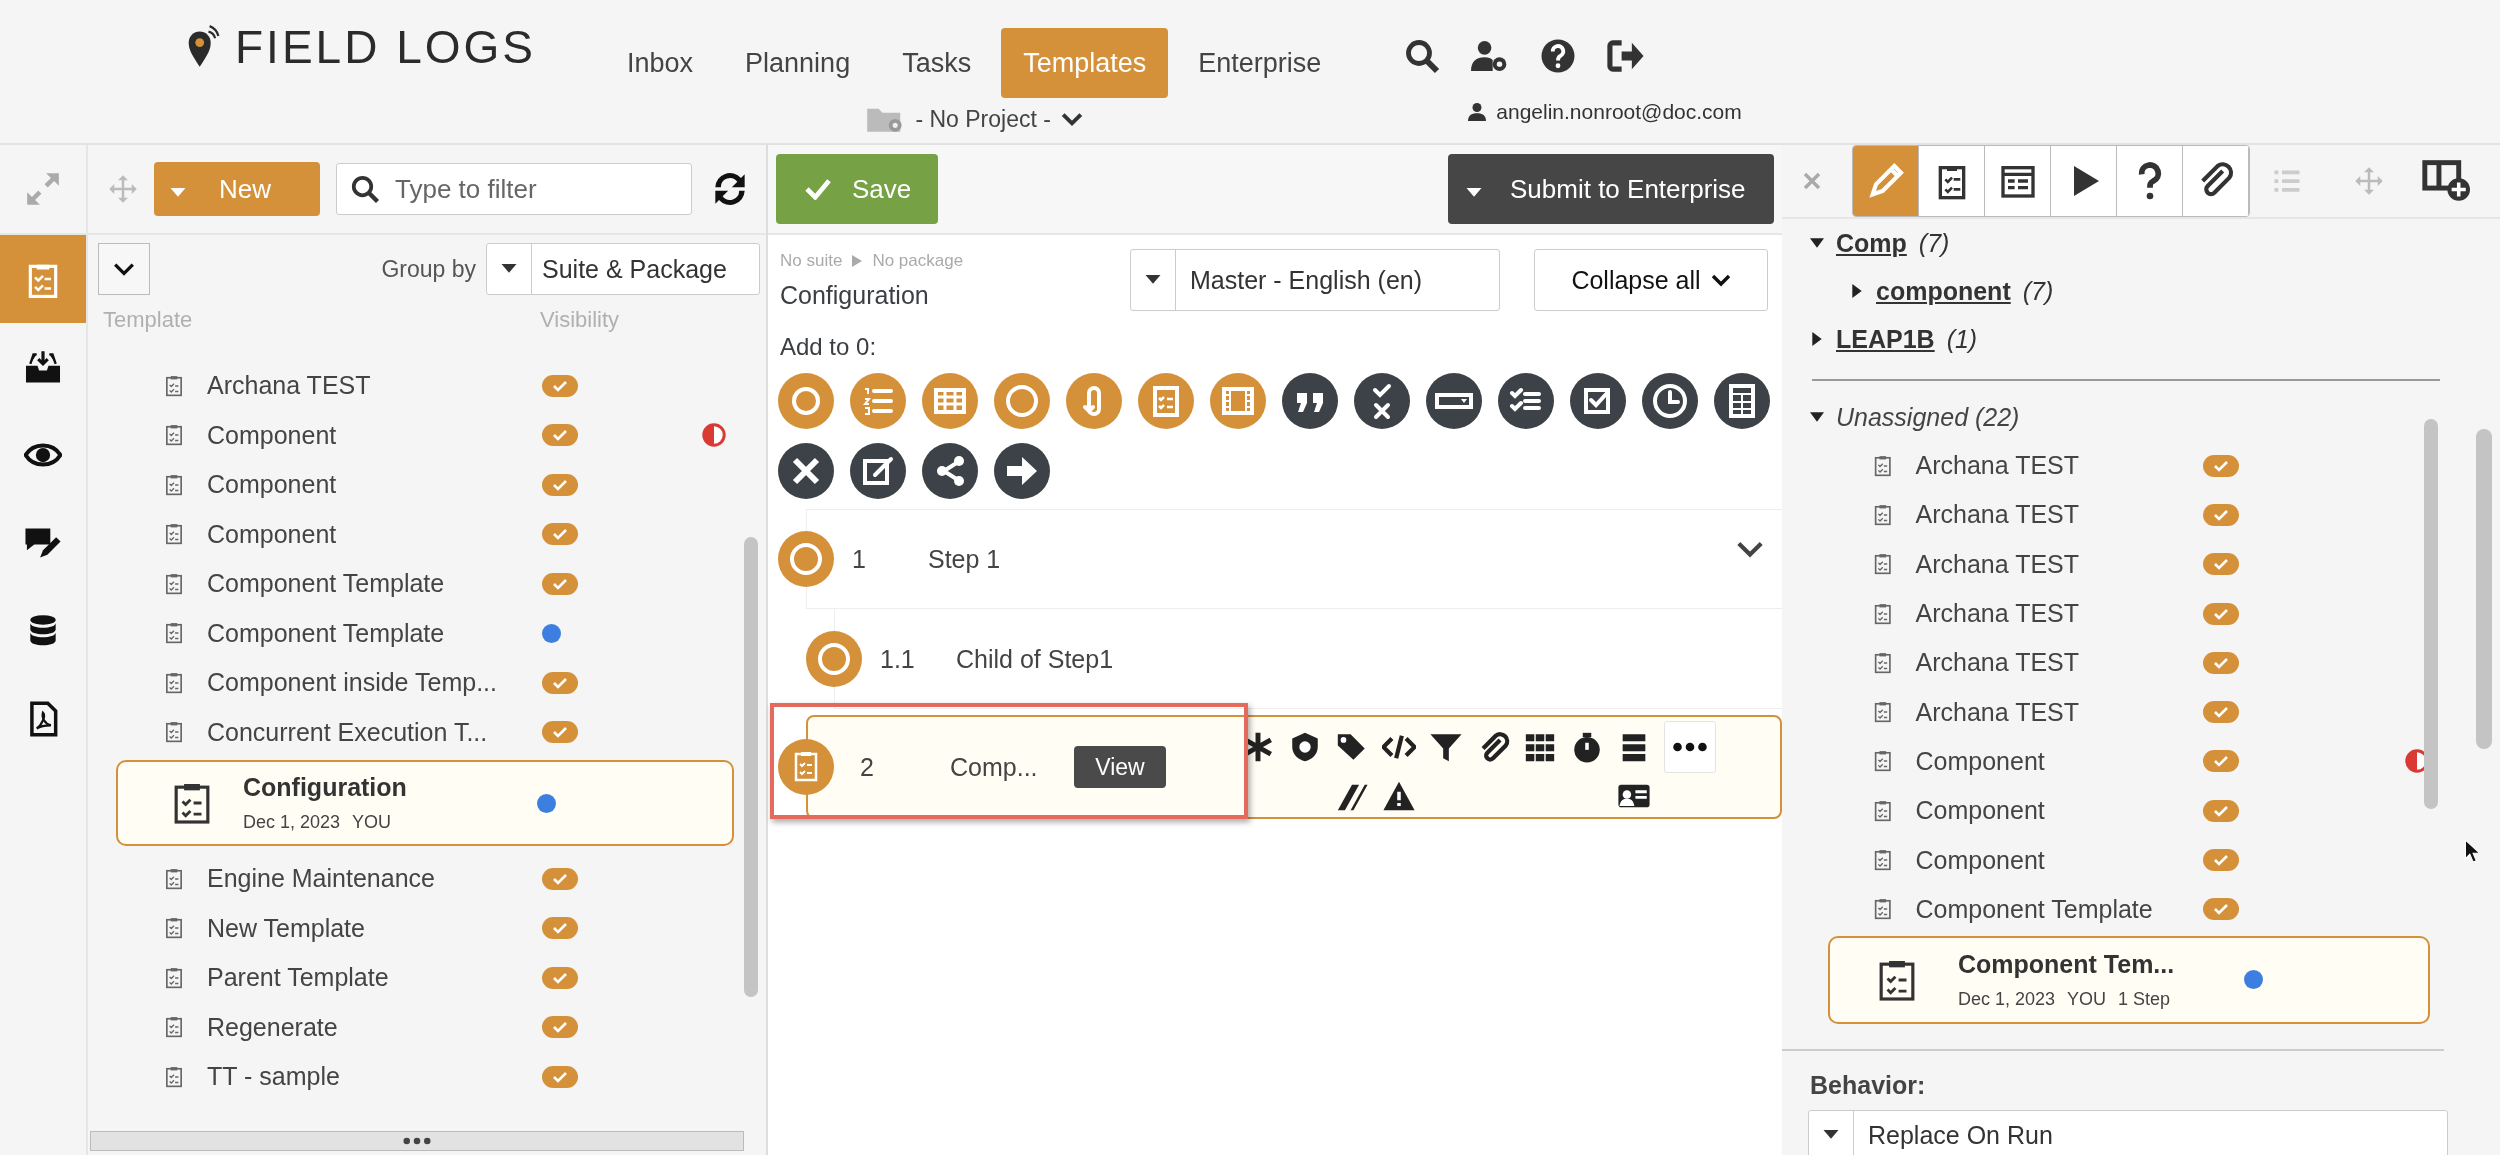 The width and height of the screenshot is (2500, 1155). I want to click on template-name: Component Template, so click(2034, 909).